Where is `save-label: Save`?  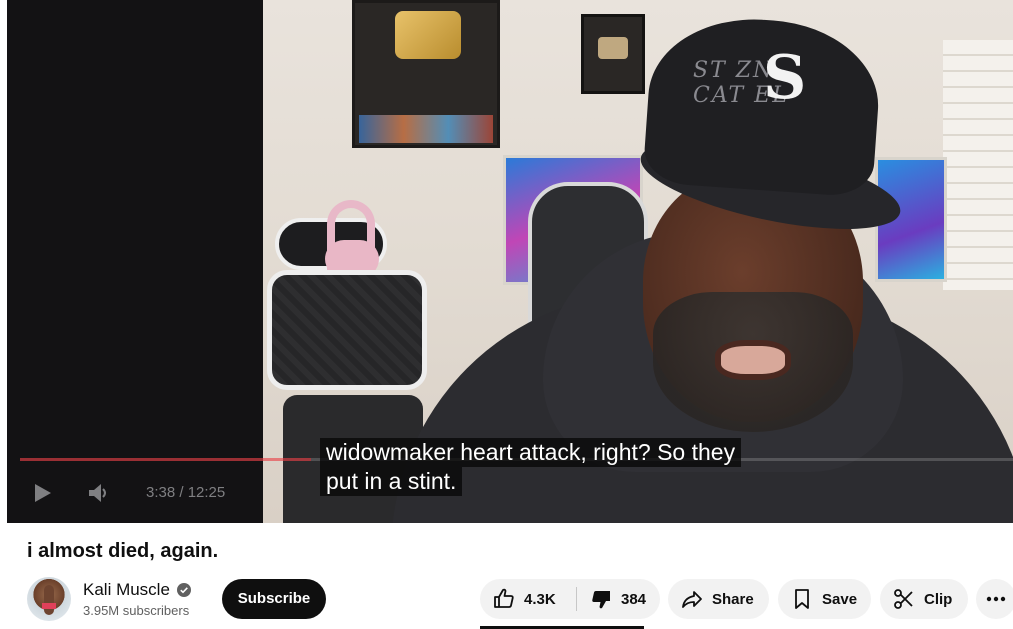
save-label: Save is located at coordinates (840, 599).